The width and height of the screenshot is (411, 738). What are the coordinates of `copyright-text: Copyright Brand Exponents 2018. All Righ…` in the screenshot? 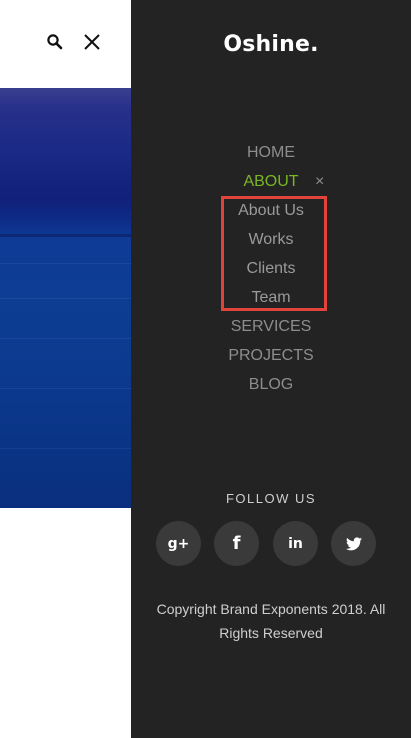 It's located at (271, 621).